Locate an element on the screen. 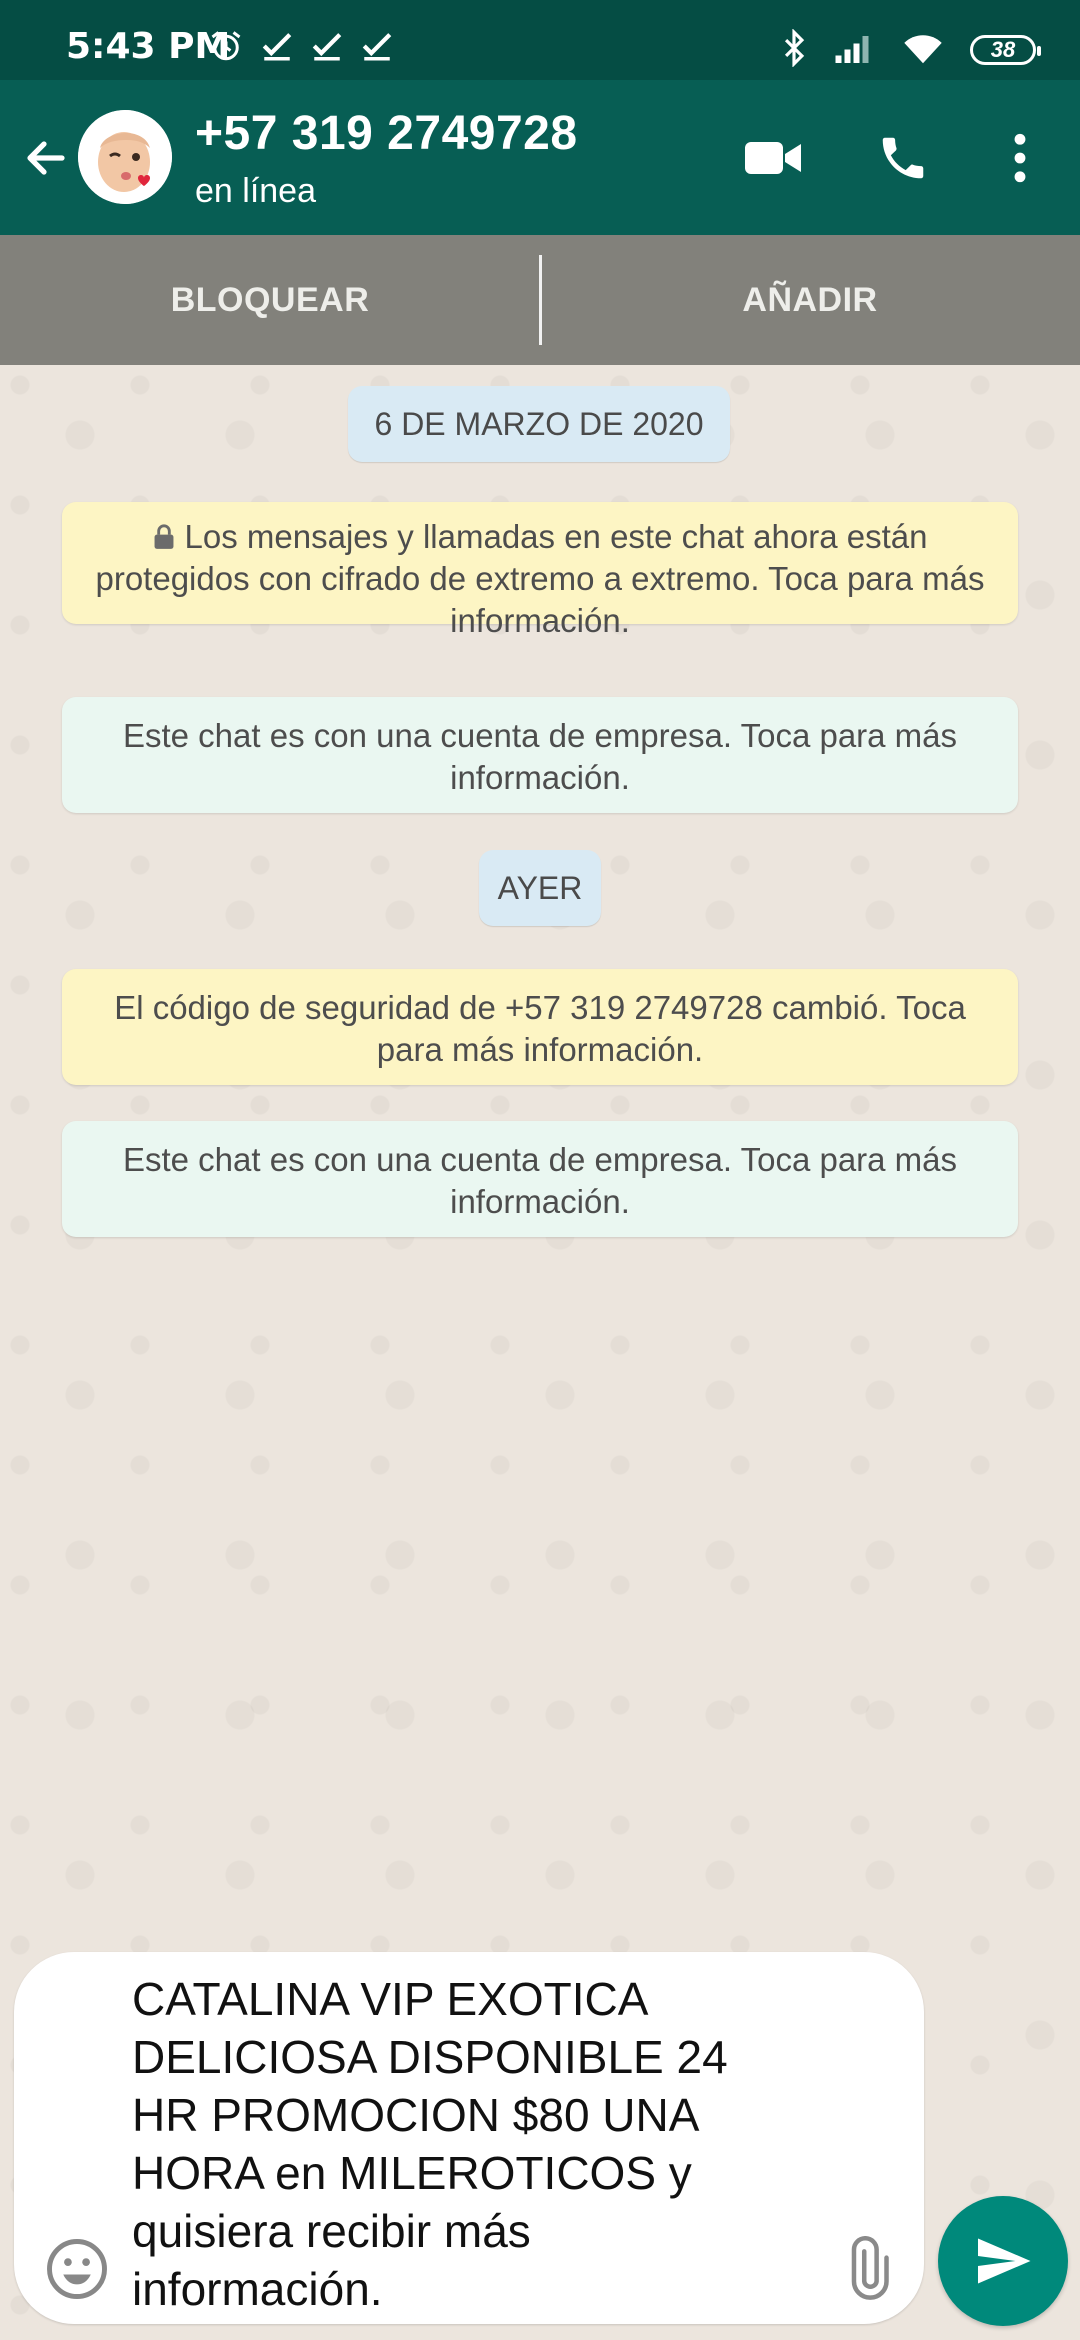  status-icons-left is located at coordinates (301, 48).